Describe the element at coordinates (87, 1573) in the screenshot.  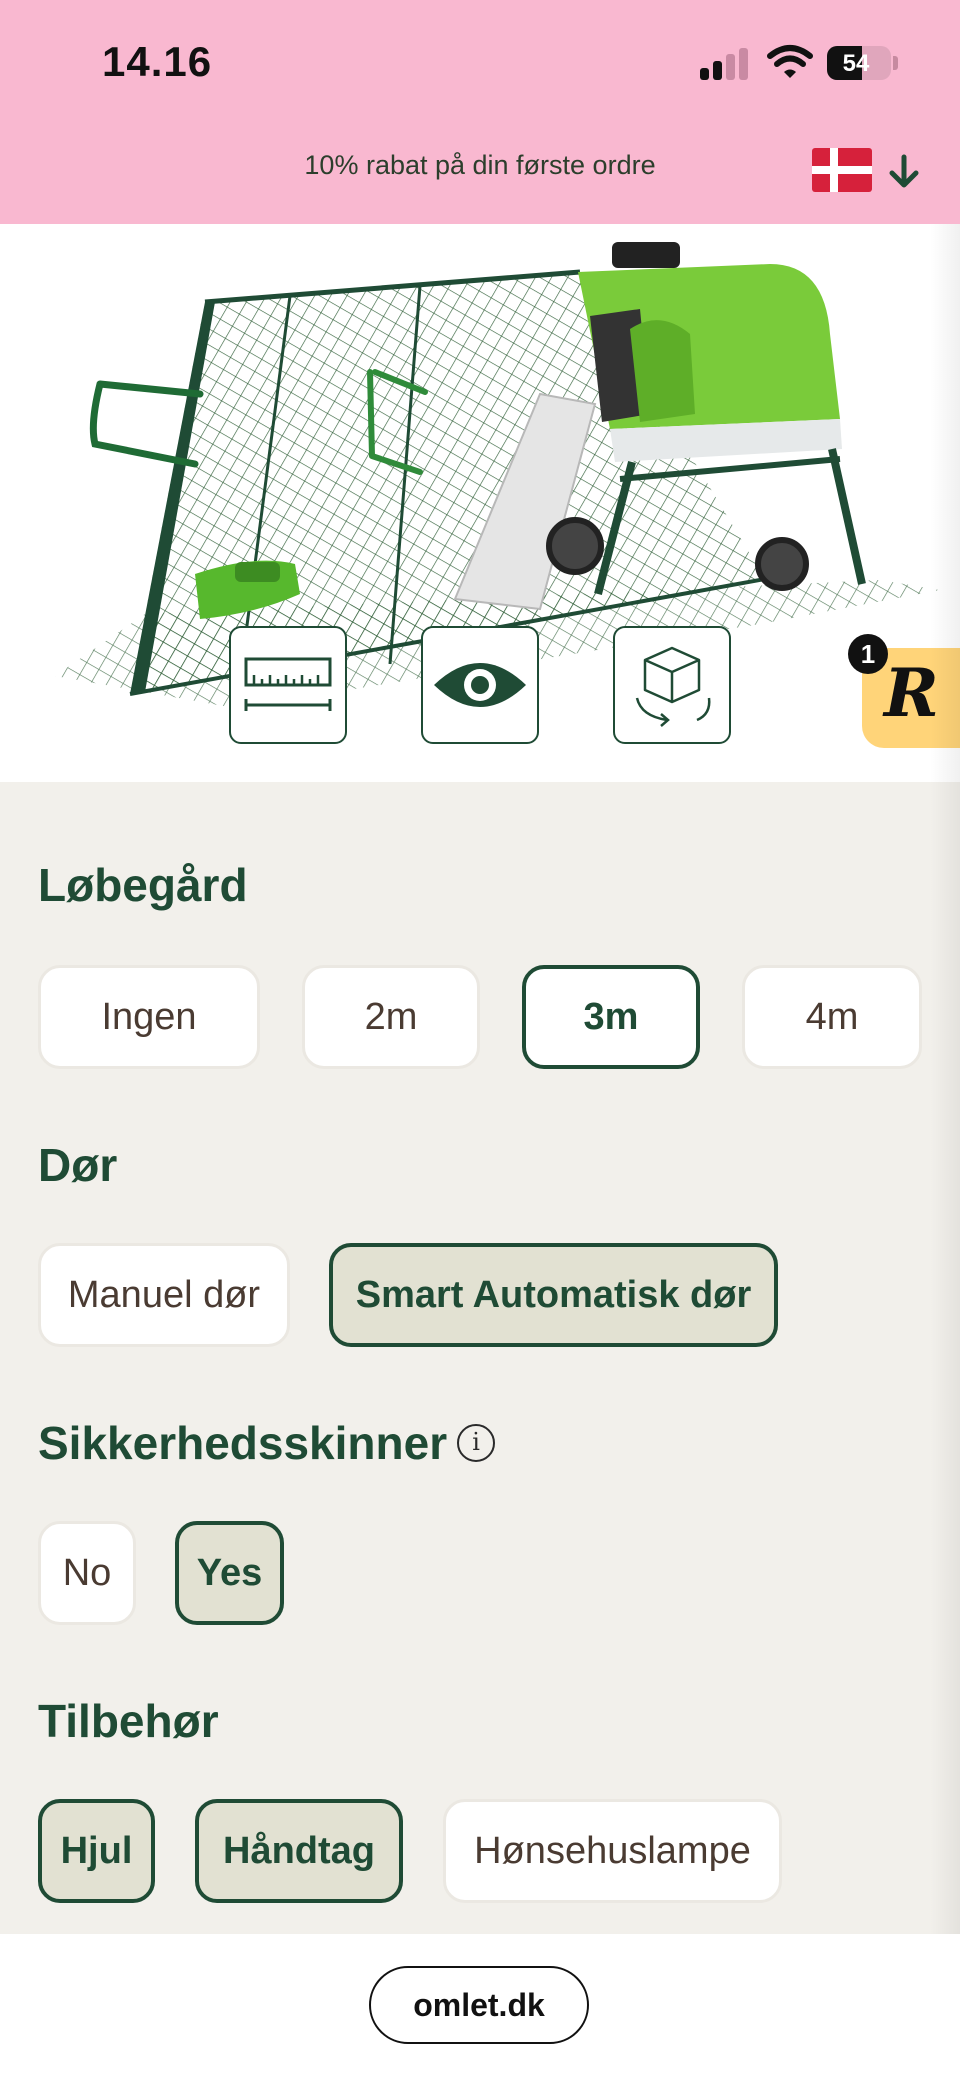
I see `safety-rails-option-no: No` at that location.